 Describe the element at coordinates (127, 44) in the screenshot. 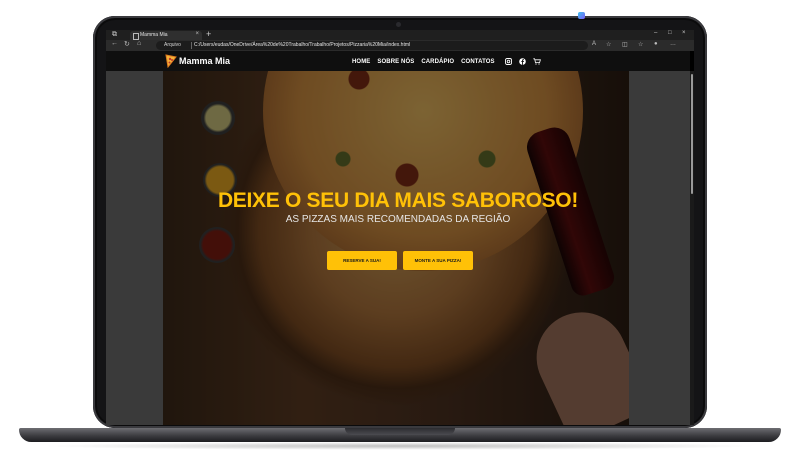

I see `refresh-icon: ↻` at that location.